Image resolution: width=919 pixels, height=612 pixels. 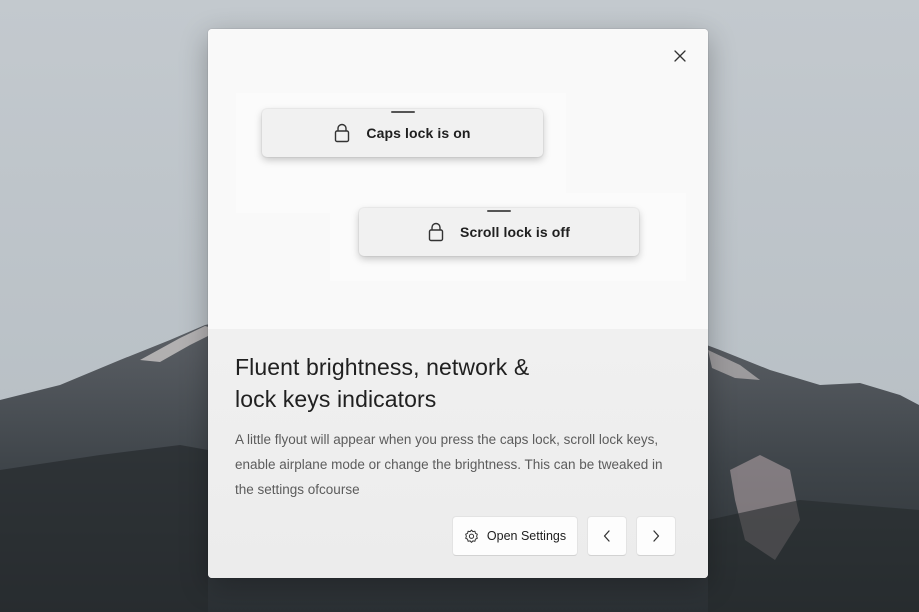 I want to click on feature-title-line: Fluent brightness, network &, so click(x=382, y=367).